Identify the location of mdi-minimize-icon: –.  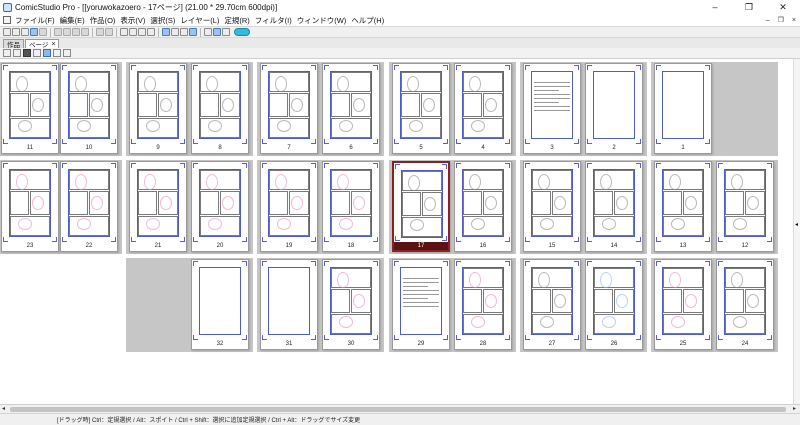
(768, 20).